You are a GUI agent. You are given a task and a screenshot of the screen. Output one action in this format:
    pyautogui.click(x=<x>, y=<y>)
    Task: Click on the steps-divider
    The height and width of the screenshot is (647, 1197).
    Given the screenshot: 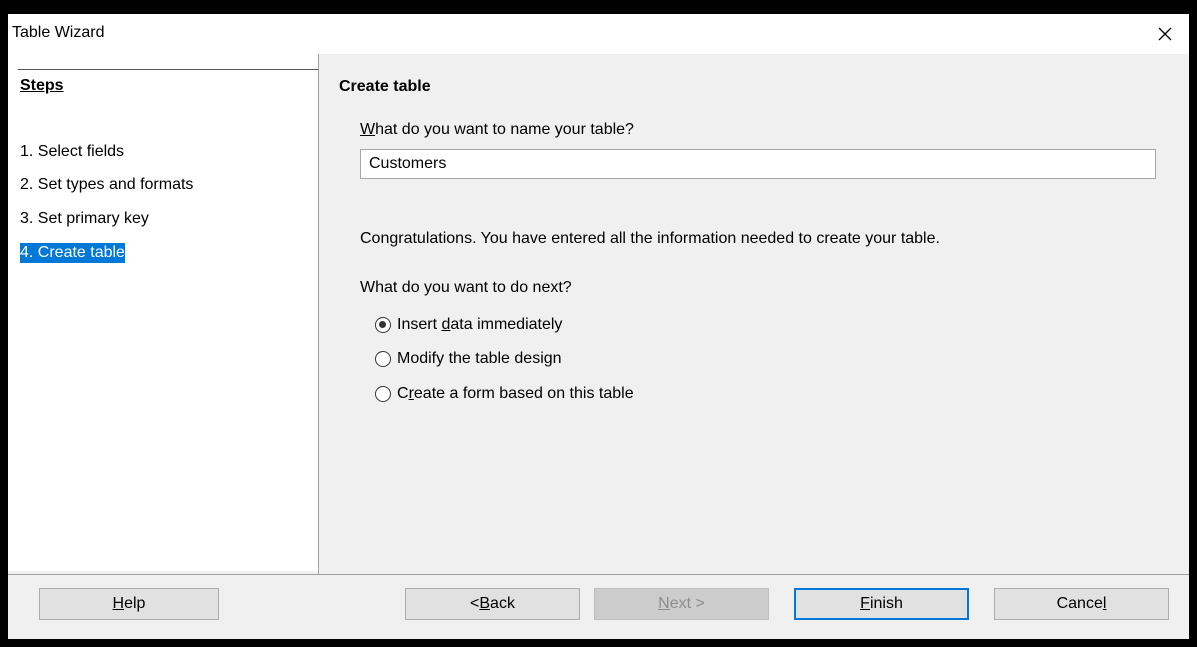 What is the action you would take?
    pyautogui.click(x=168, y=69)
    